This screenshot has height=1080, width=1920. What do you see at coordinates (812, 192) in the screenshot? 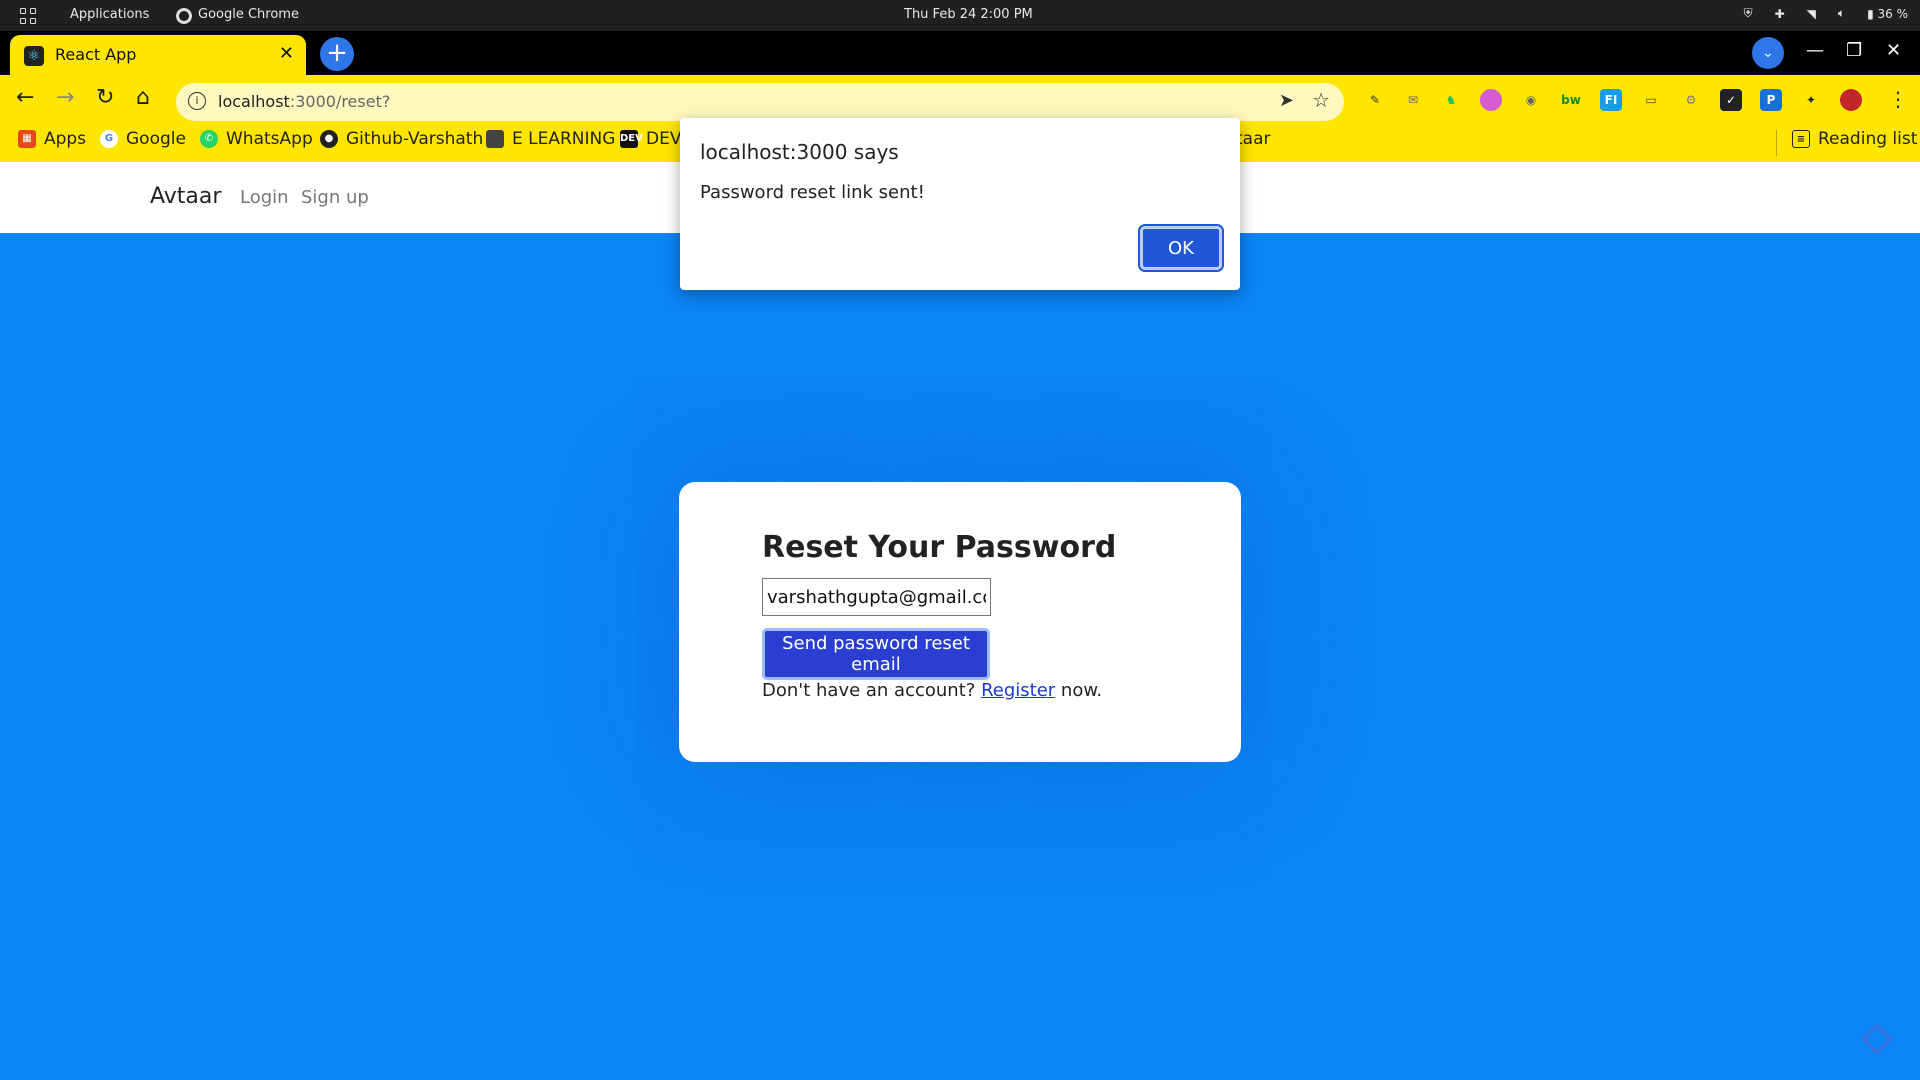
I see `alert-message: Password reset link sent!` at bounding box center [812, 192].